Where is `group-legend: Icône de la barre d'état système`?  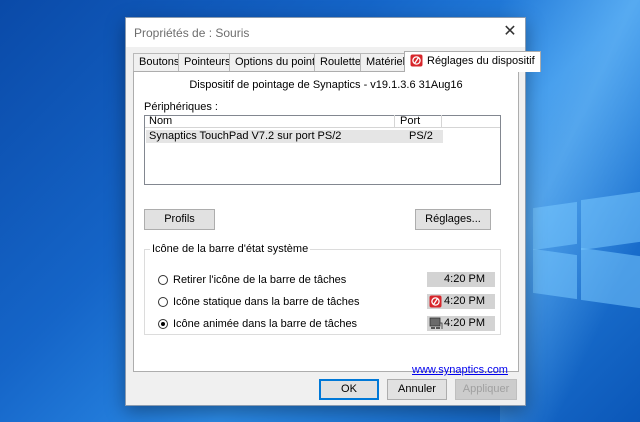 group-legend: Icône de la barre d'état système is located at coordinates (230, 249).